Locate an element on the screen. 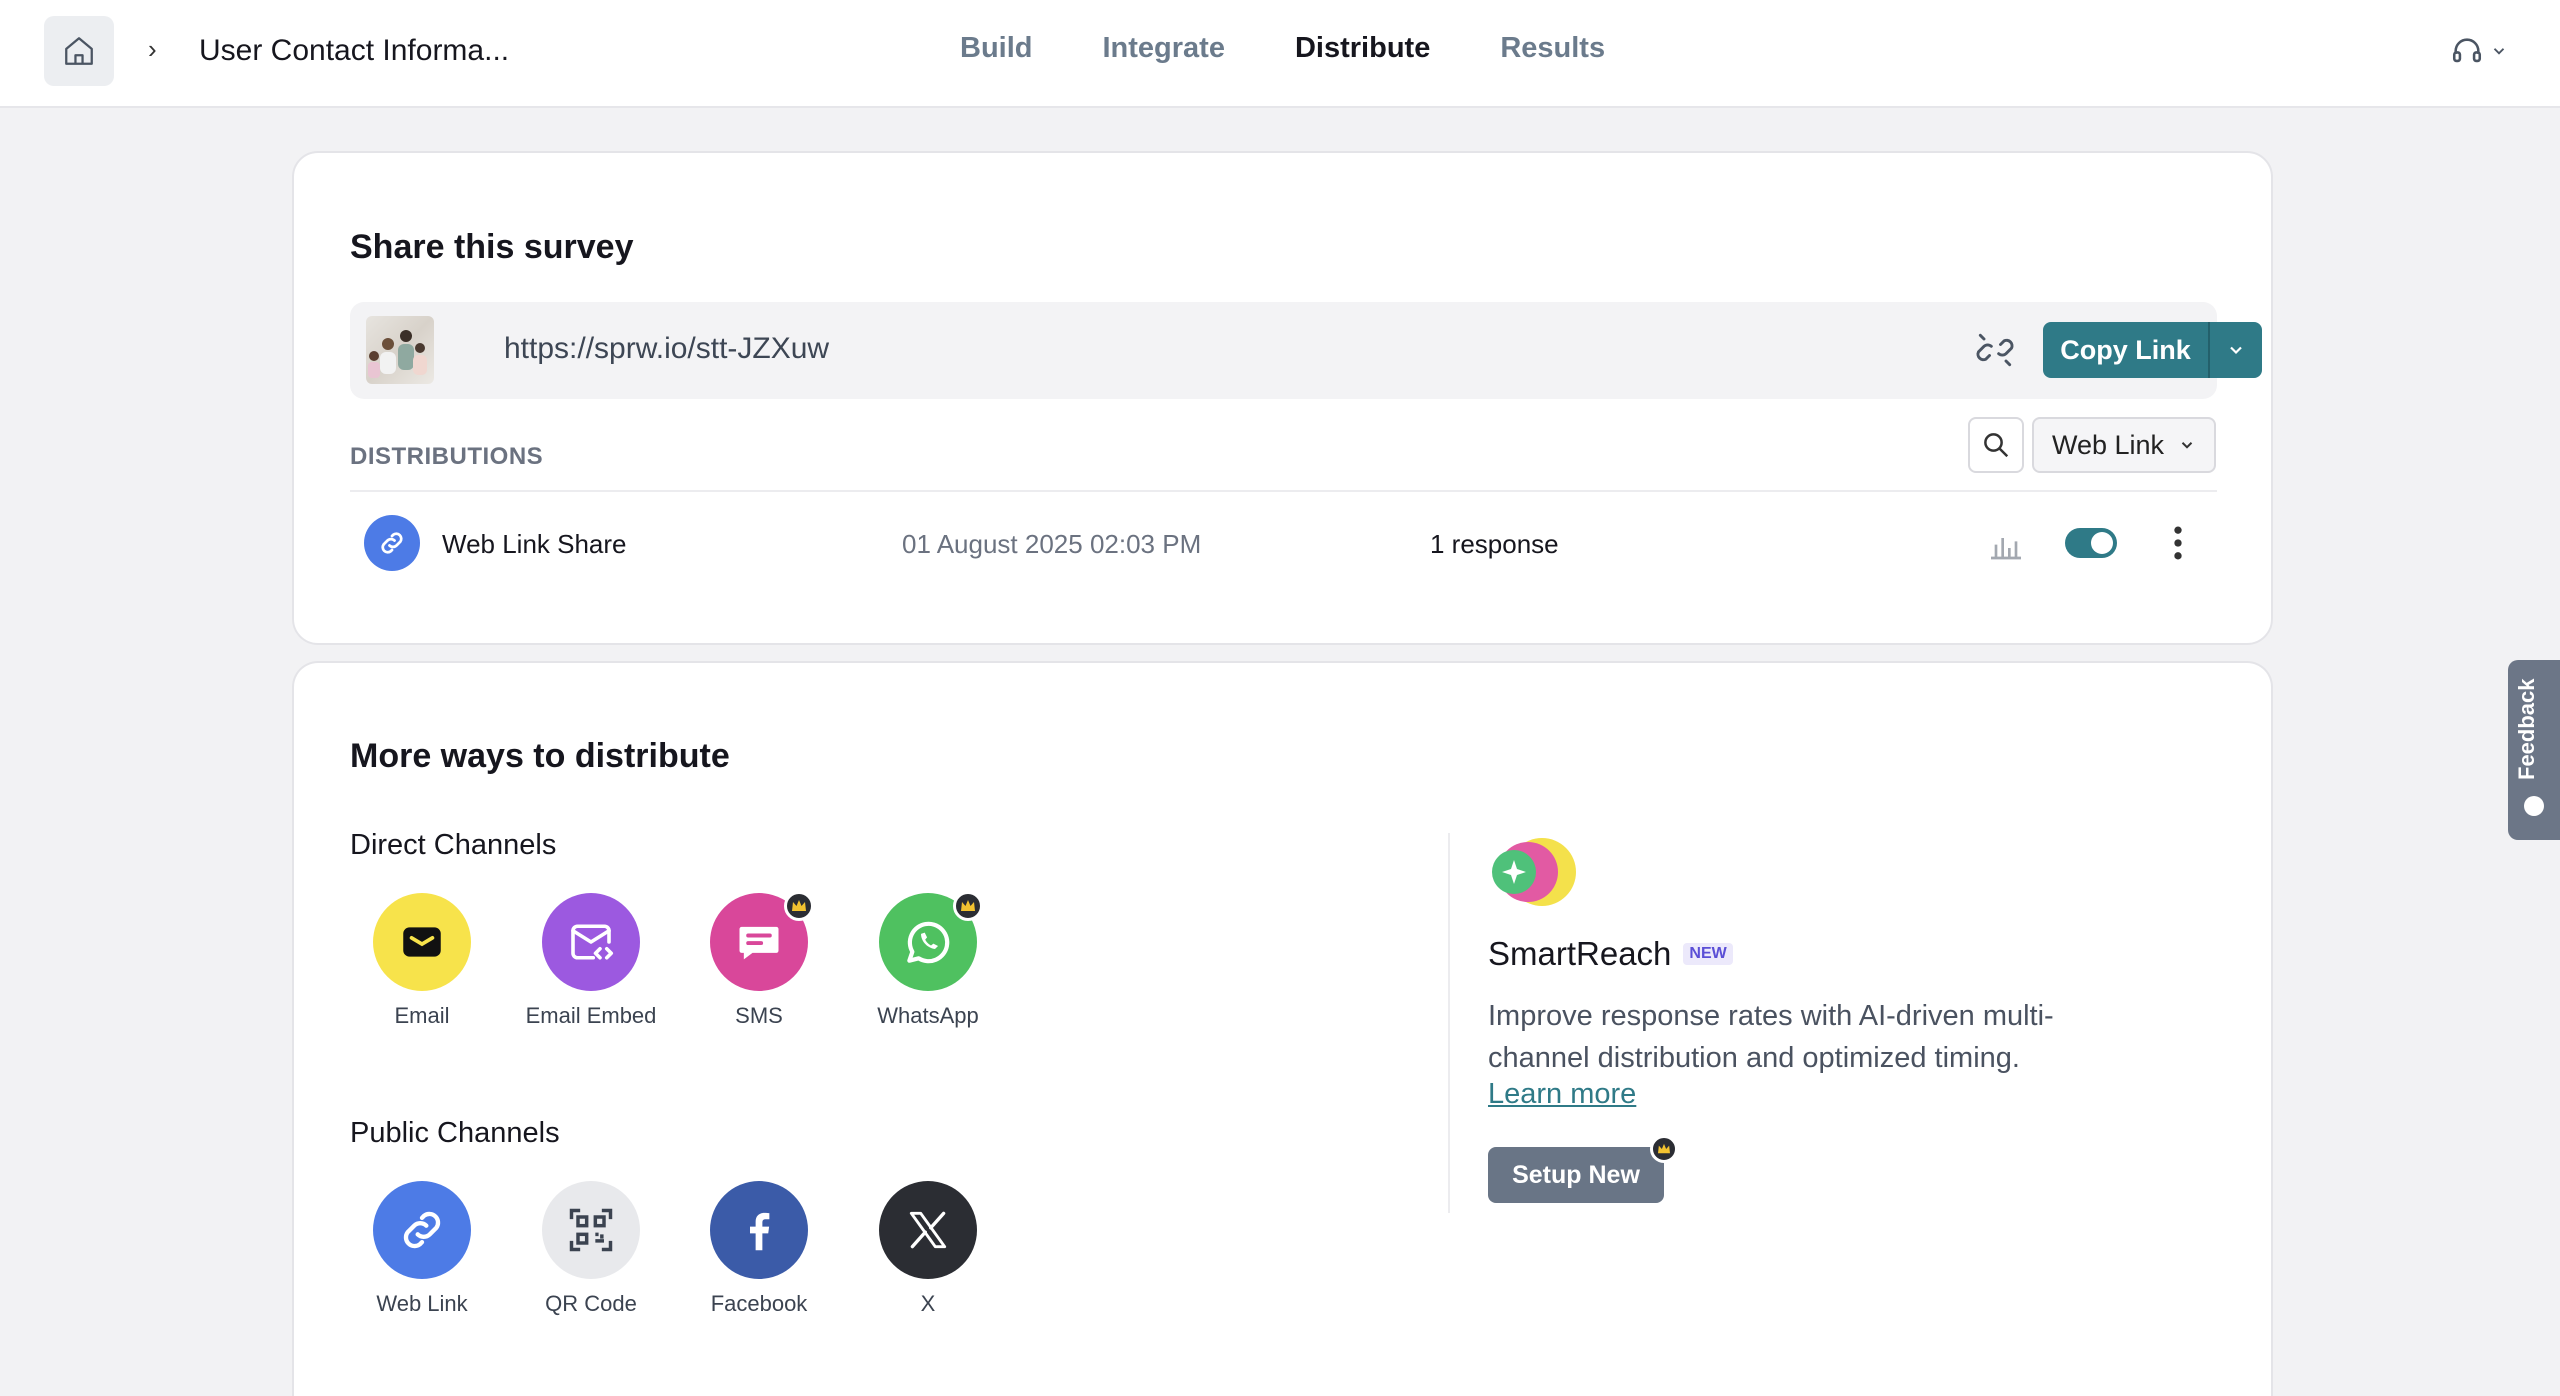 This screenshot has height=1396, width=2560. qr-code-icon is located at coordinates (591, 1230).